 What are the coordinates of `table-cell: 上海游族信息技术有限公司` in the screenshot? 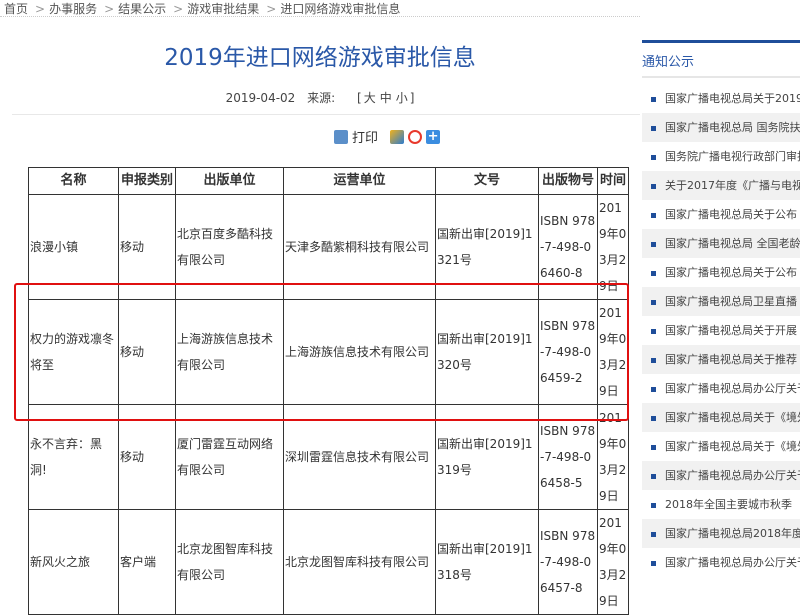 It's located at (359, 352).